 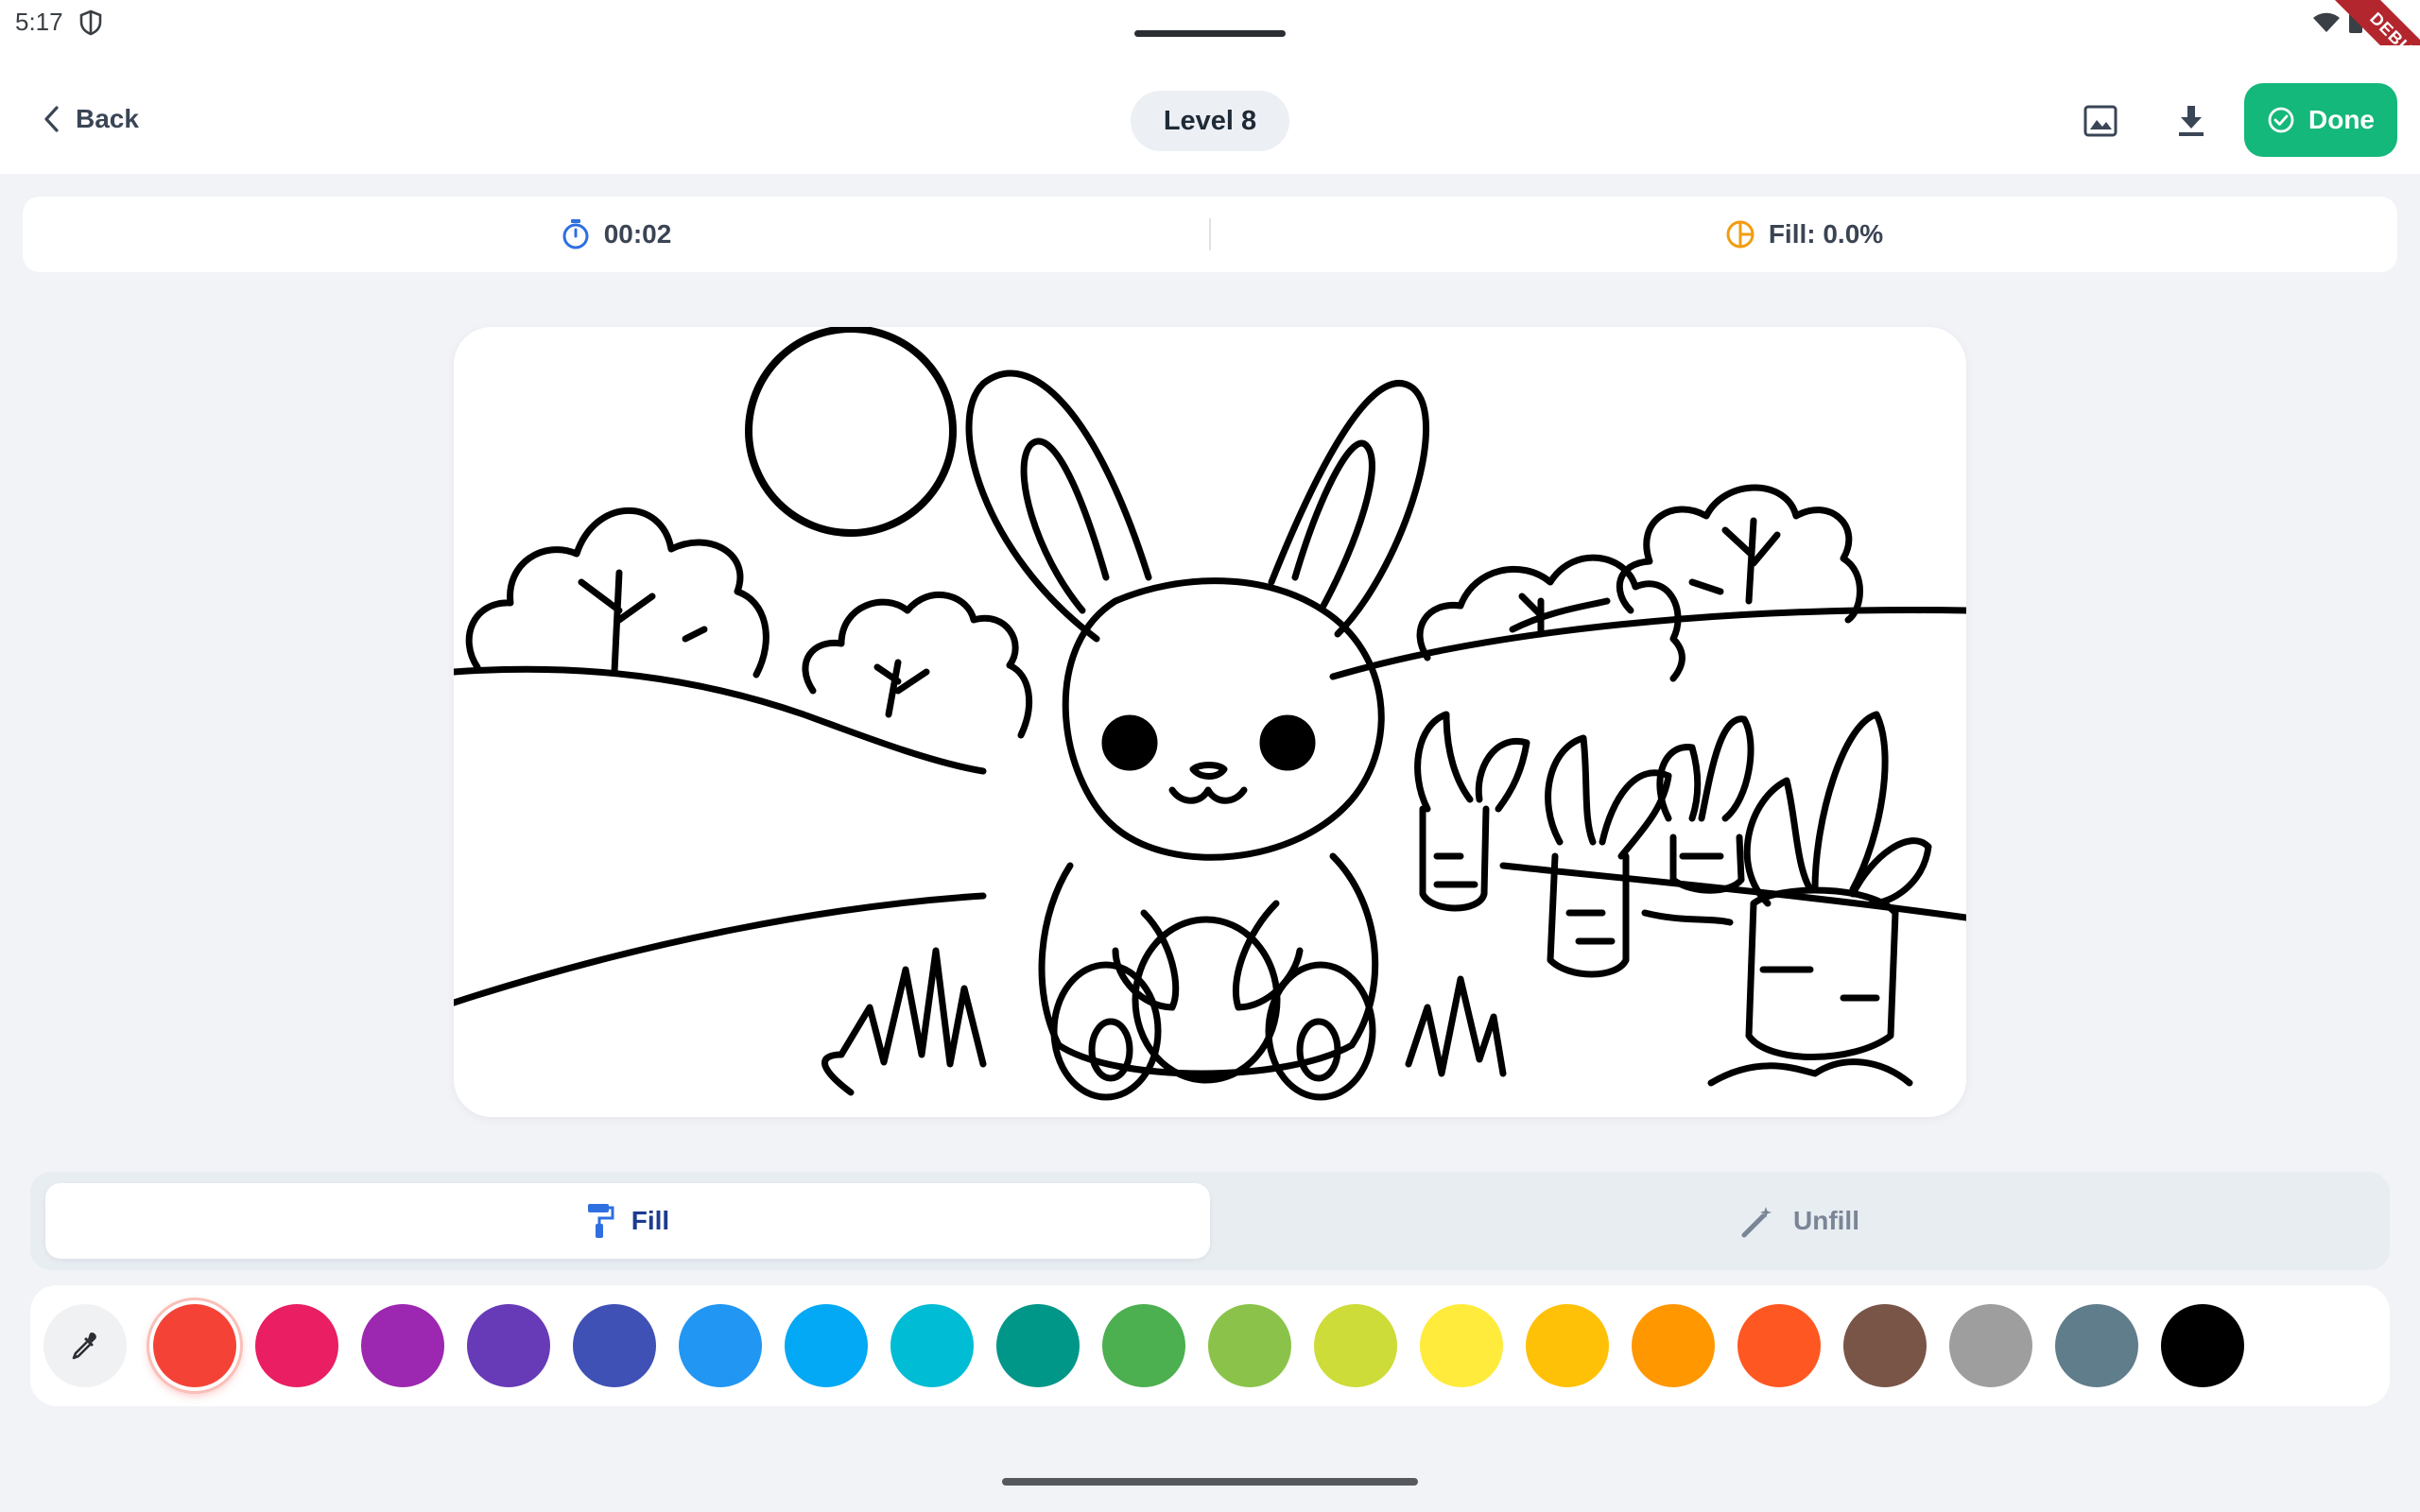 What do you see at coordinates (1210, 22) in the screenshot?
I see `status-bar` at bounding box center [1210, 22].